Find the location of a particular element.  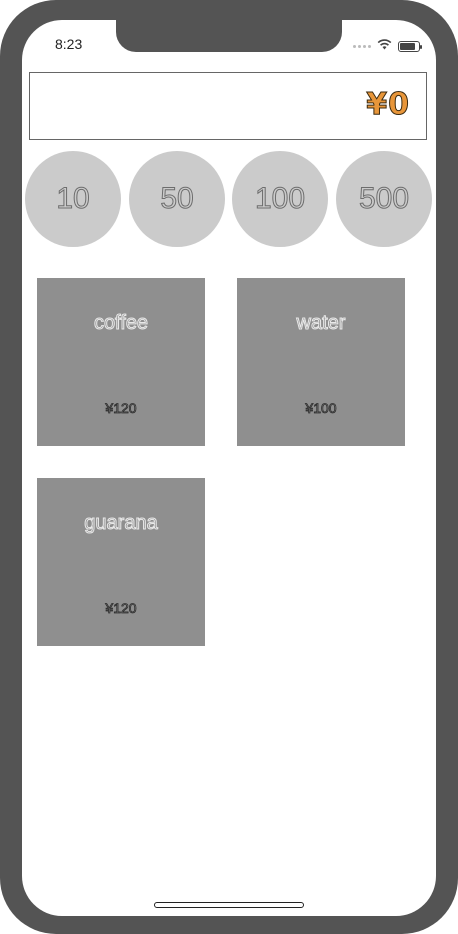

wifi-icon is located at coordinates (384, 46).